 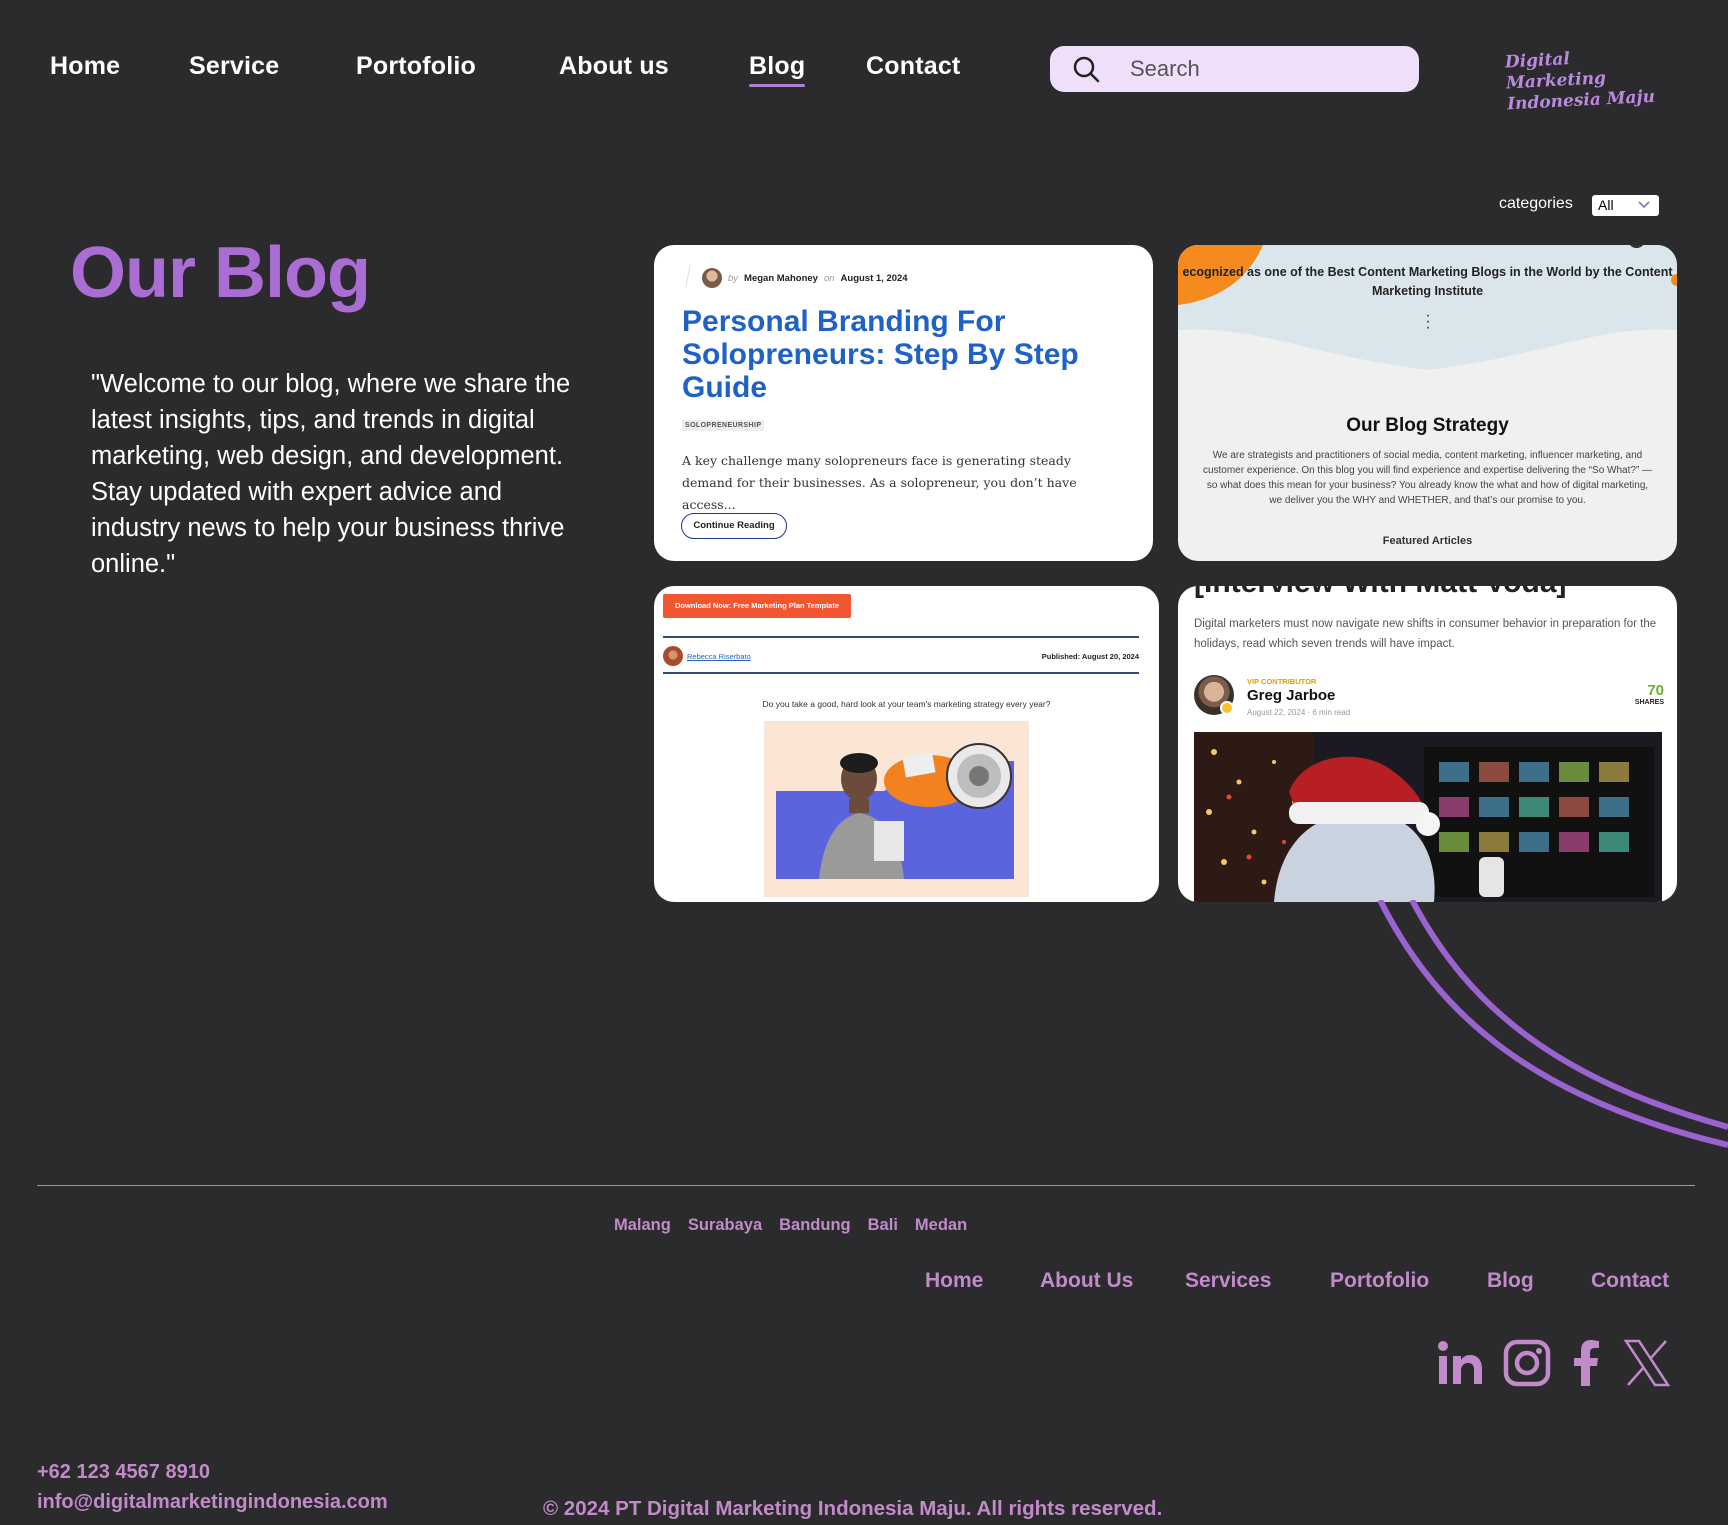 I want to click on author-name: Greg Jarboe, so click(x=1291, y=695).